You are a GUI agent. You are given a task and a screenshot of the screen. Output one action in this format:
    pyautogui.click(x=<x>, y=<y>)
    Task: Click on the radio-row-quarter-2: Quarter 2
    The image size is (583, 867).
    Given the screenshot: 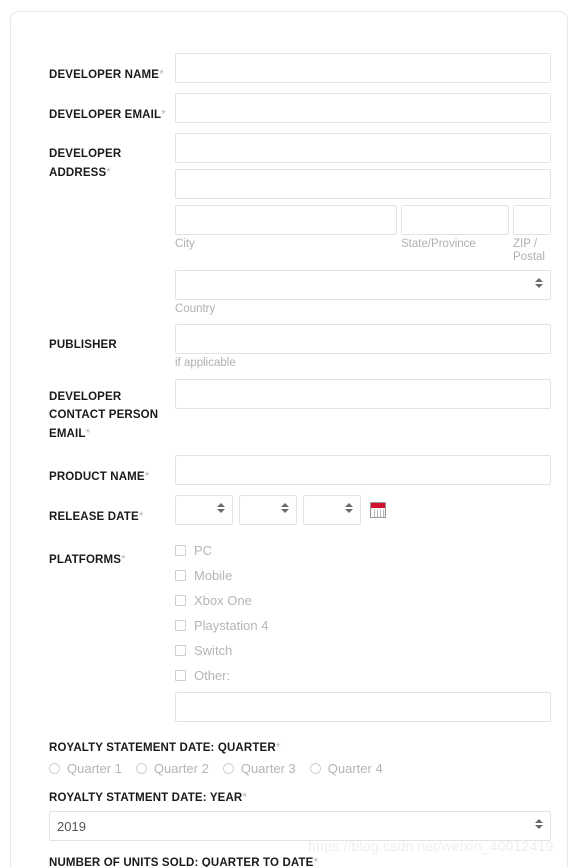 What is the action you would take?
    pyautogui.click(x=172, y=768)
    